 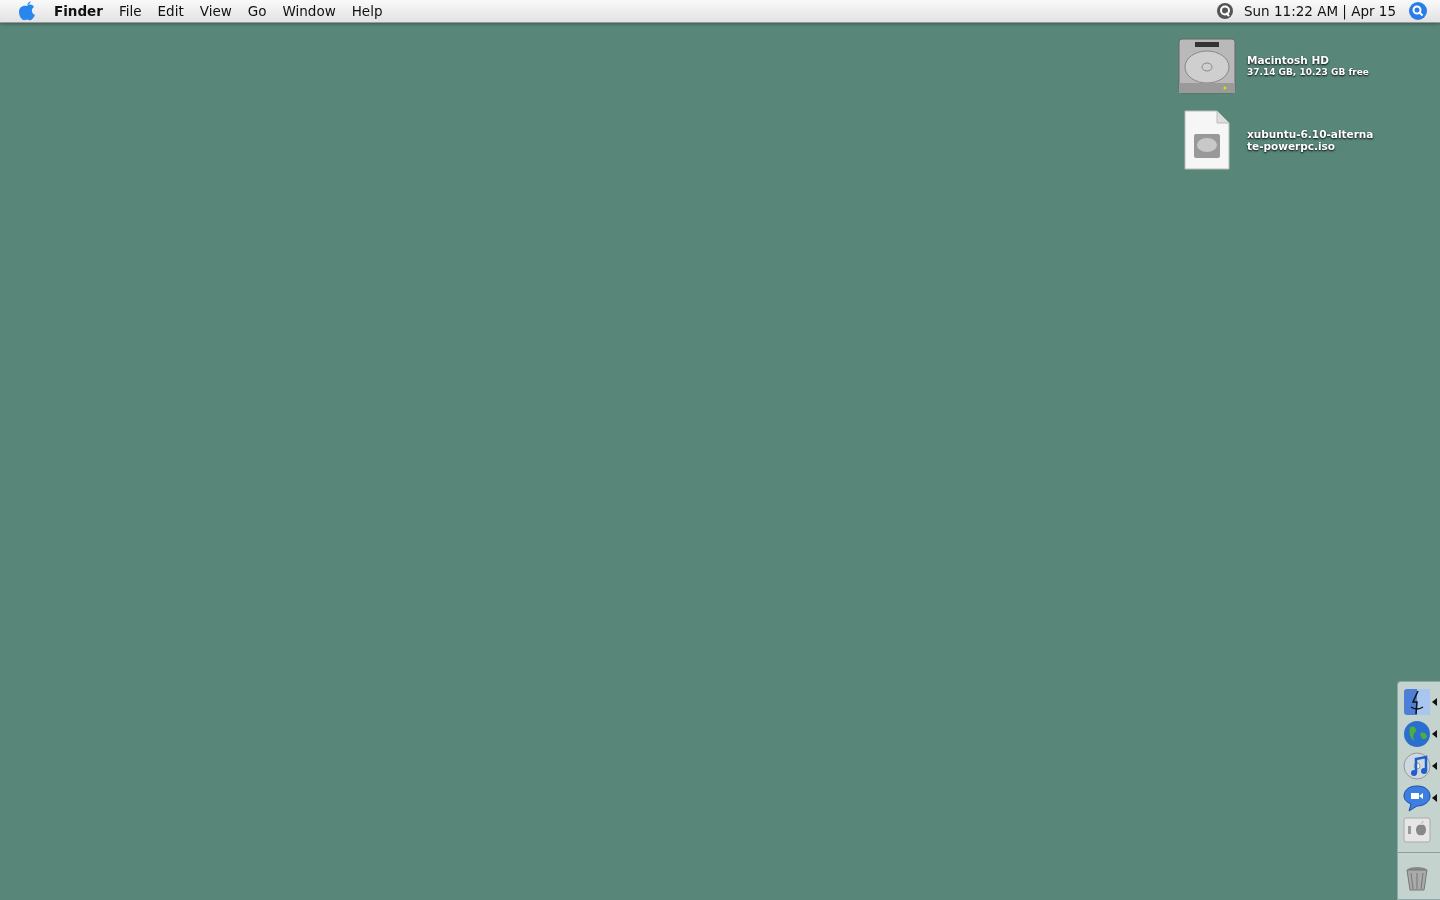 I want to click on icon-label: xubuntu-6.10-alternate-powerpc.iso, so click(x=1312, y=140).